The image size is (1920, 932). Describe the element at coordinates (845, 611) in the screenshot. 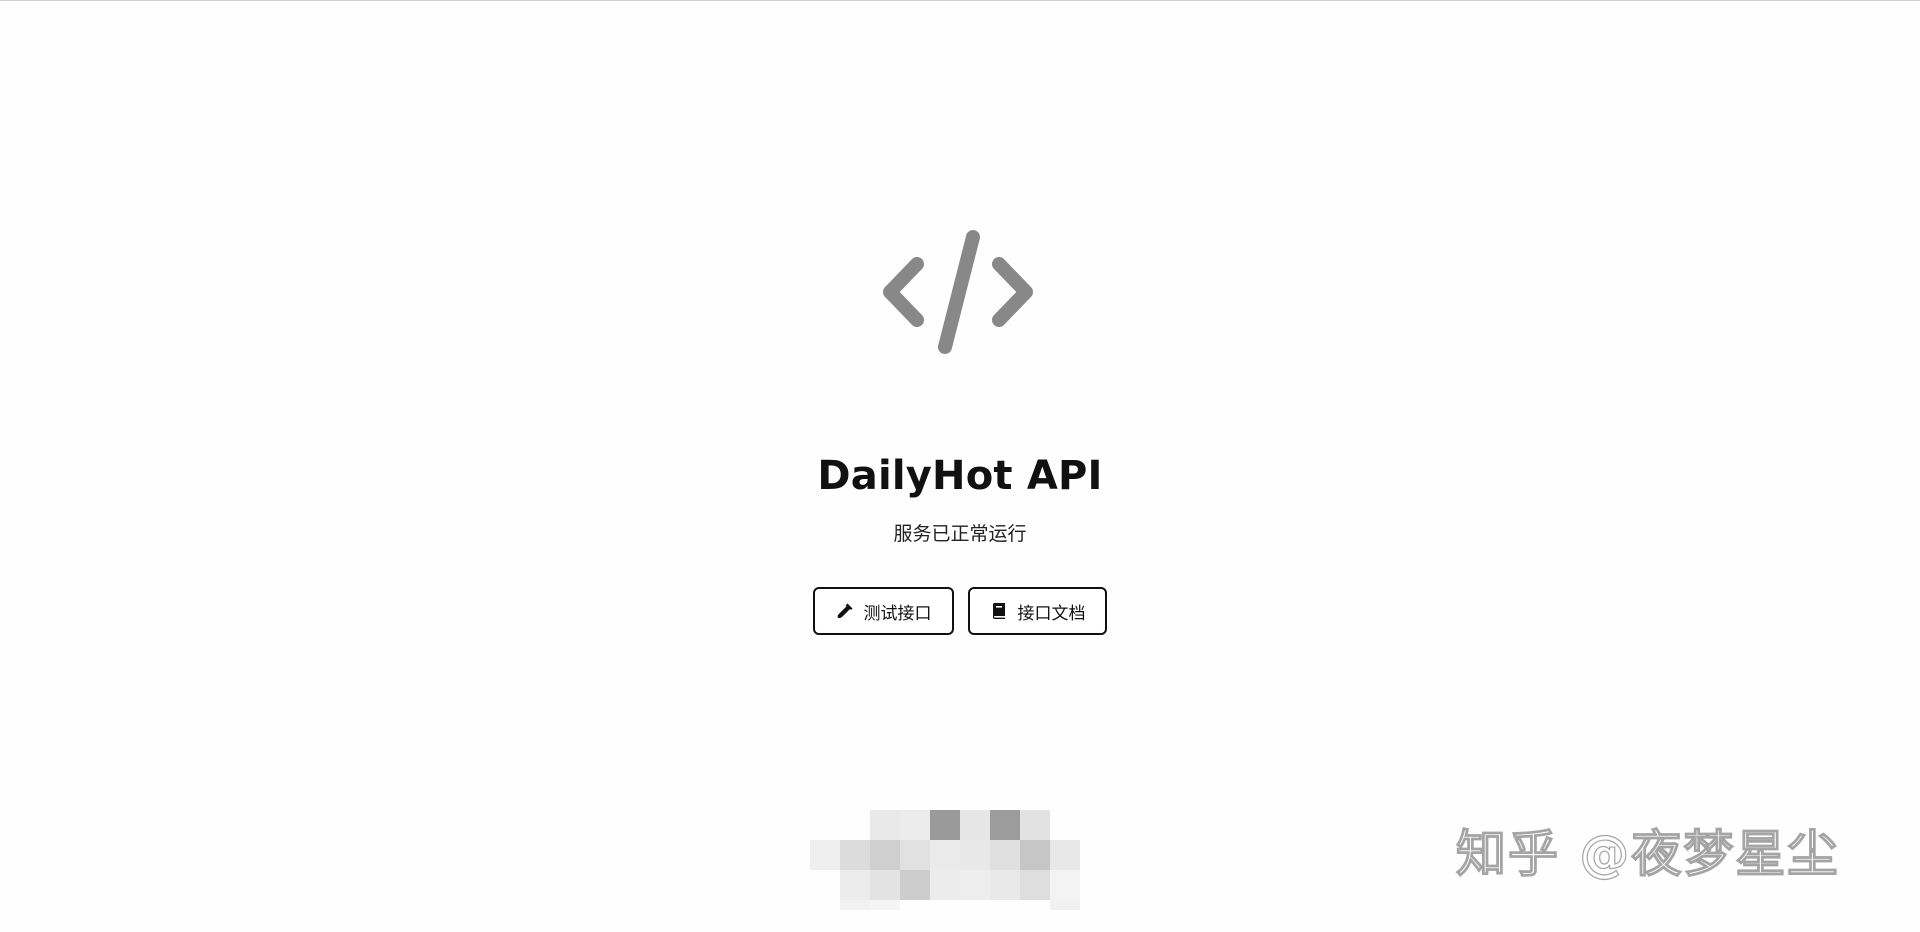

I see `flask-icon` at that location.